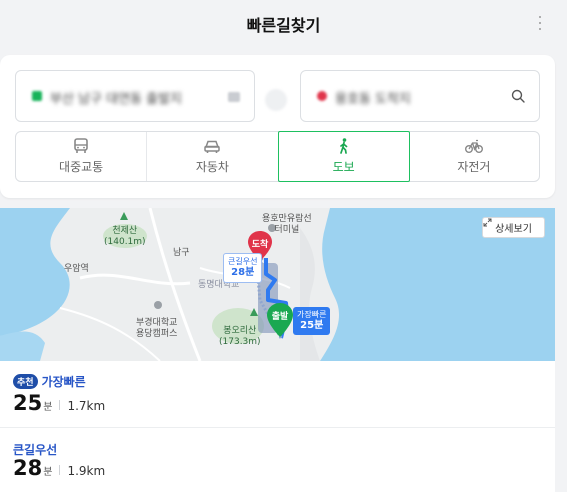 The height and width of the screenshot is (492, 567). Describe the element at coordinates (343, 167) in the screenshot. I see `tab-label: 도보` at that location.